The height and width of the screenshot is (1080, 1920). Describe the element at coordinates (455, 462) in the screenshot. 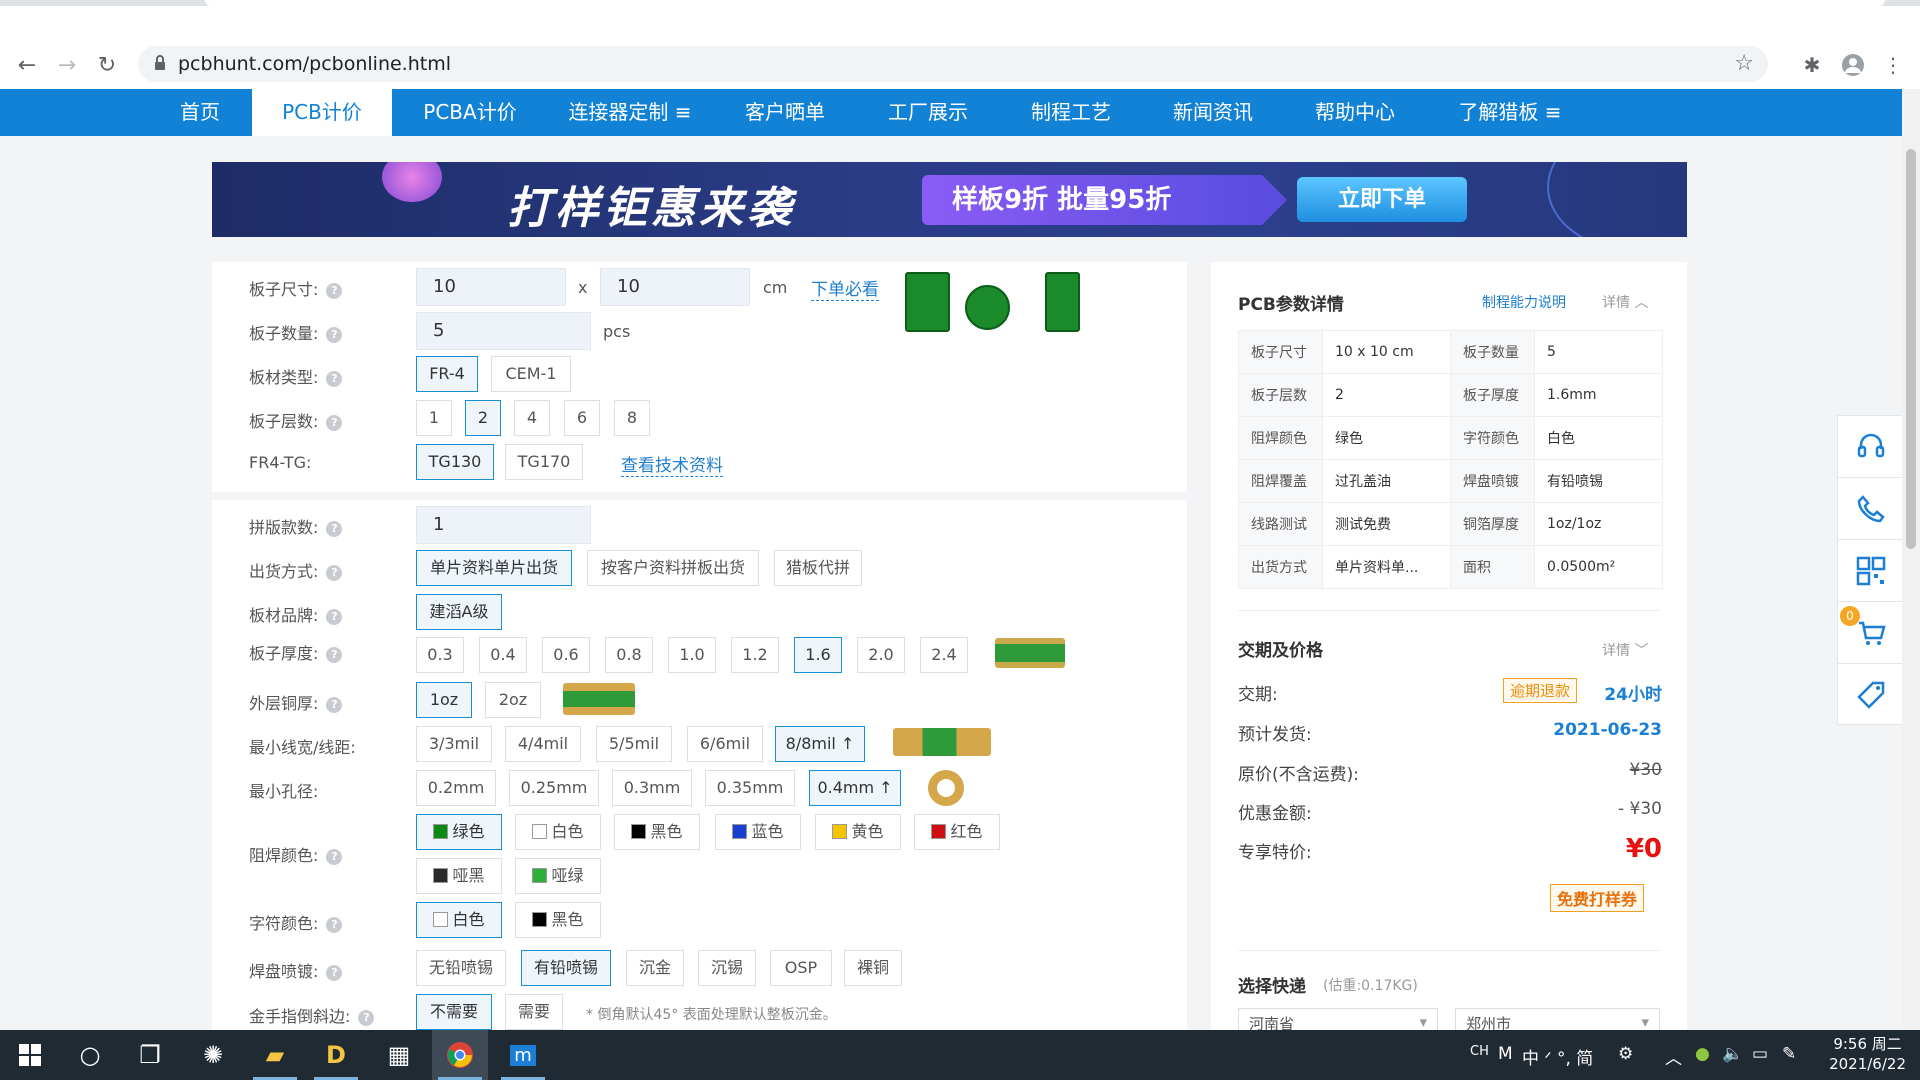

I see `tg-130: TG130` at that location.